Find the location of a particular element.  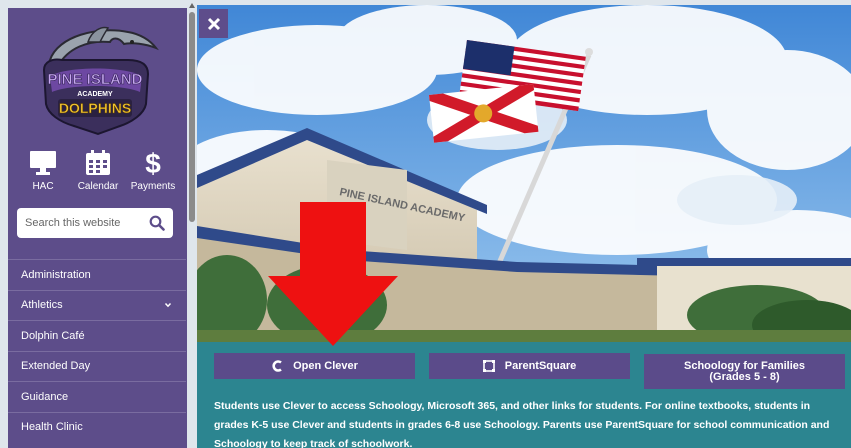

sidebar-scrollbar is located at coordinates (192, 224).